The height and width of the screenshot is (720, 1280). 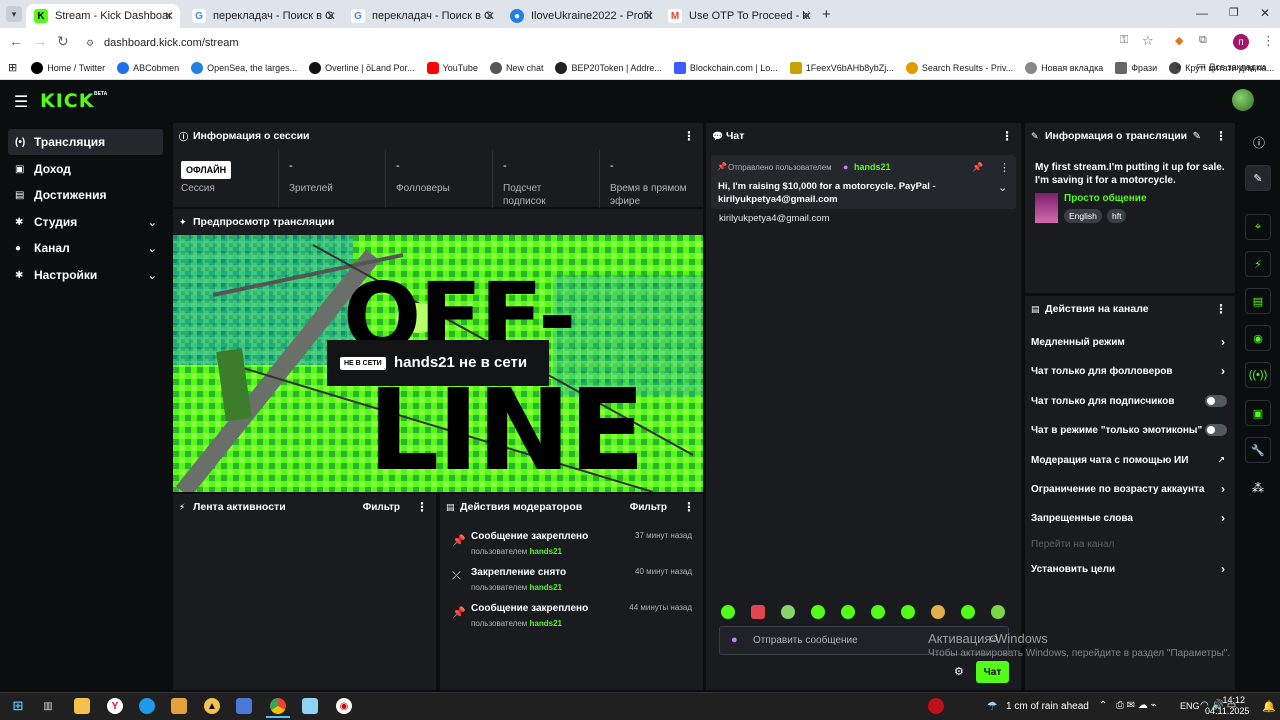 I want to click on tab-search-icon: ▾, so click(x=14, y=14).